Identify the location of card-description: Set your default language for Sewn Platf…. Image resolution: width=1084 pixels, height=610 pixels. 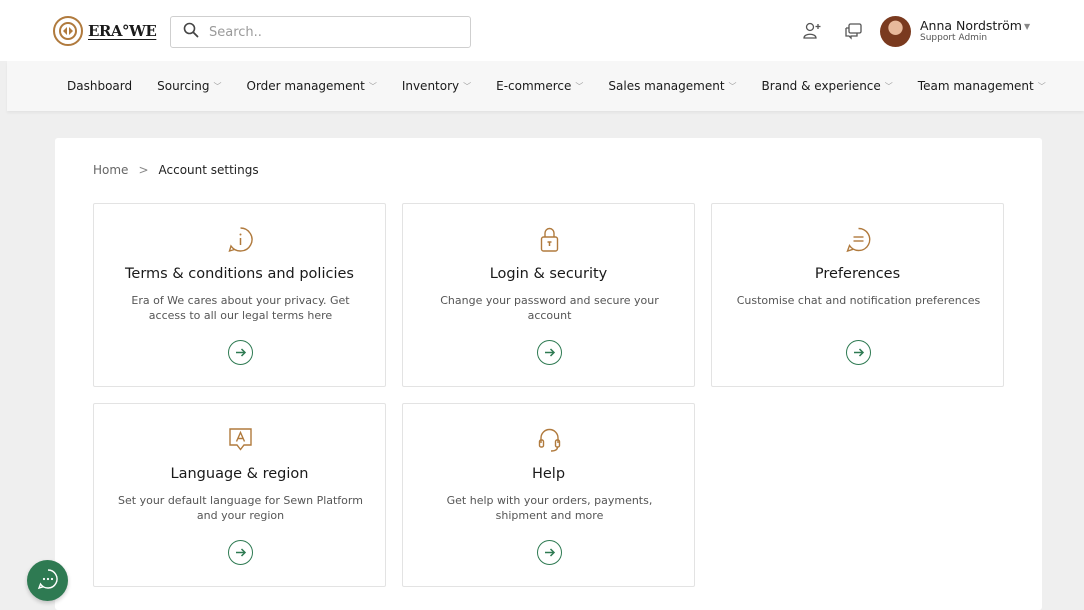
(240, 508).